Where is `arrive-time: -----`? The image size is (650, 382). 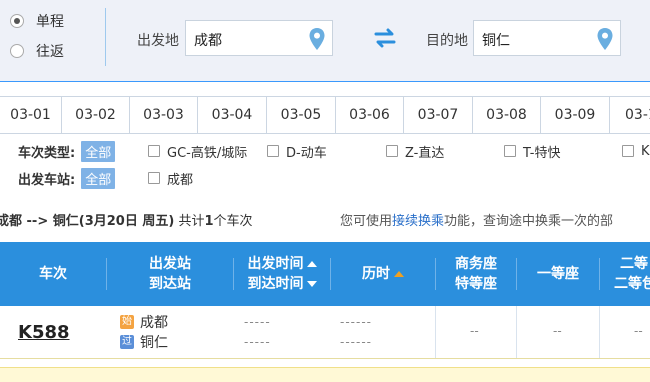
arrive-time: ----- is located at coordinates (257, 342).